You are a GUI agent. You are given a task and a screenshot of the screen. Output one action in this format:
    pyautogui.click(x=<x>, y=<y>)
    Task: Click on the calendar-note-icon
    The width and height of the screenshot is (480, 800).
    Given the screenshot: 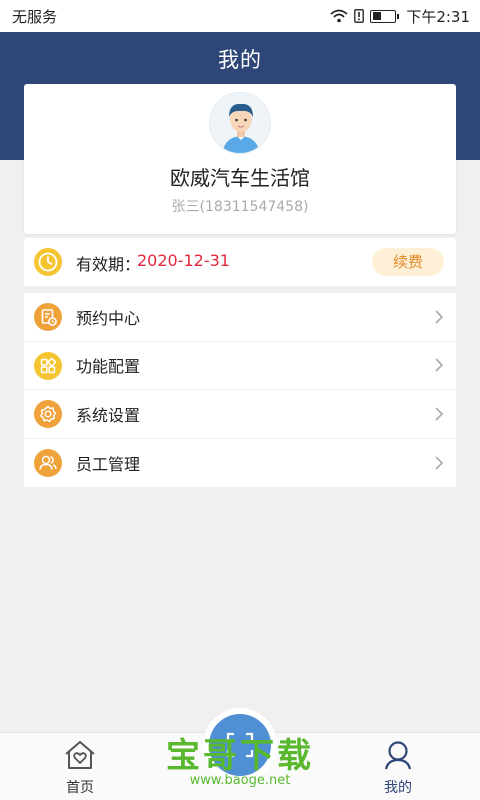 What is the action you would take?
    pyautogui.click(x=48, y=317)
    